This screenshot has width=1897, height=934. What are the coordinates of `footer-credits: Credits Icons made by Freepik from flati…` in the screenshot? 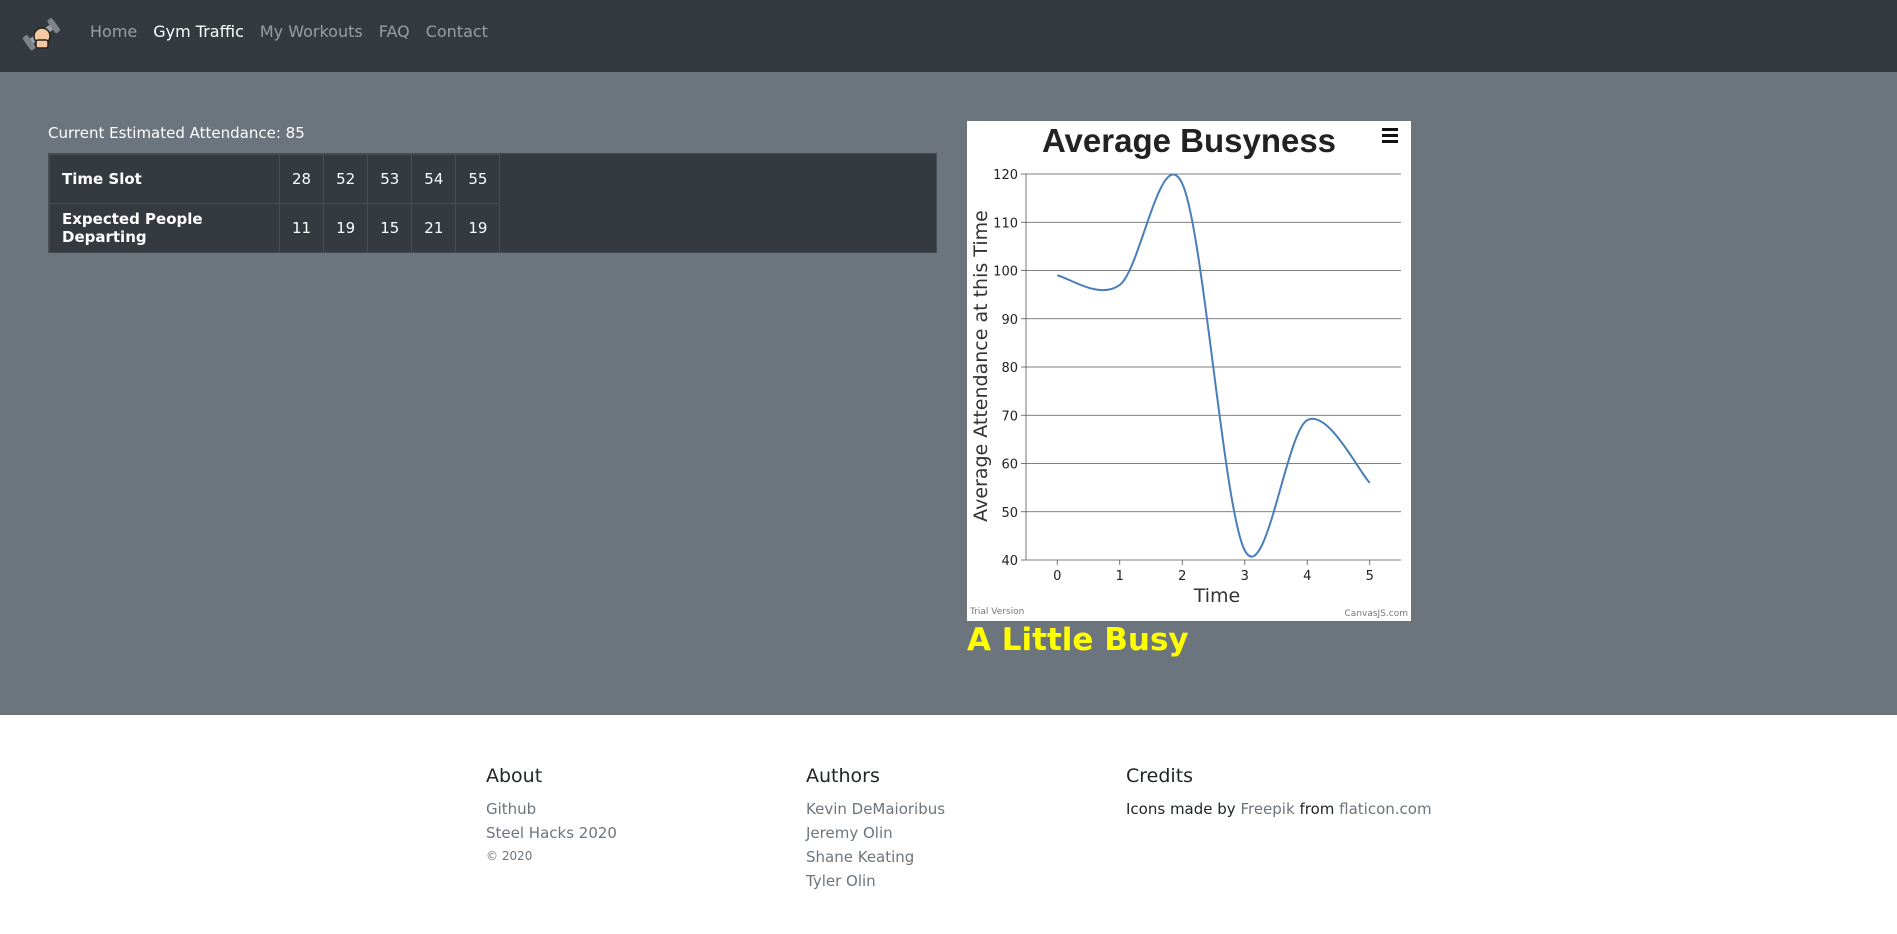 It's located at (1279, 793).